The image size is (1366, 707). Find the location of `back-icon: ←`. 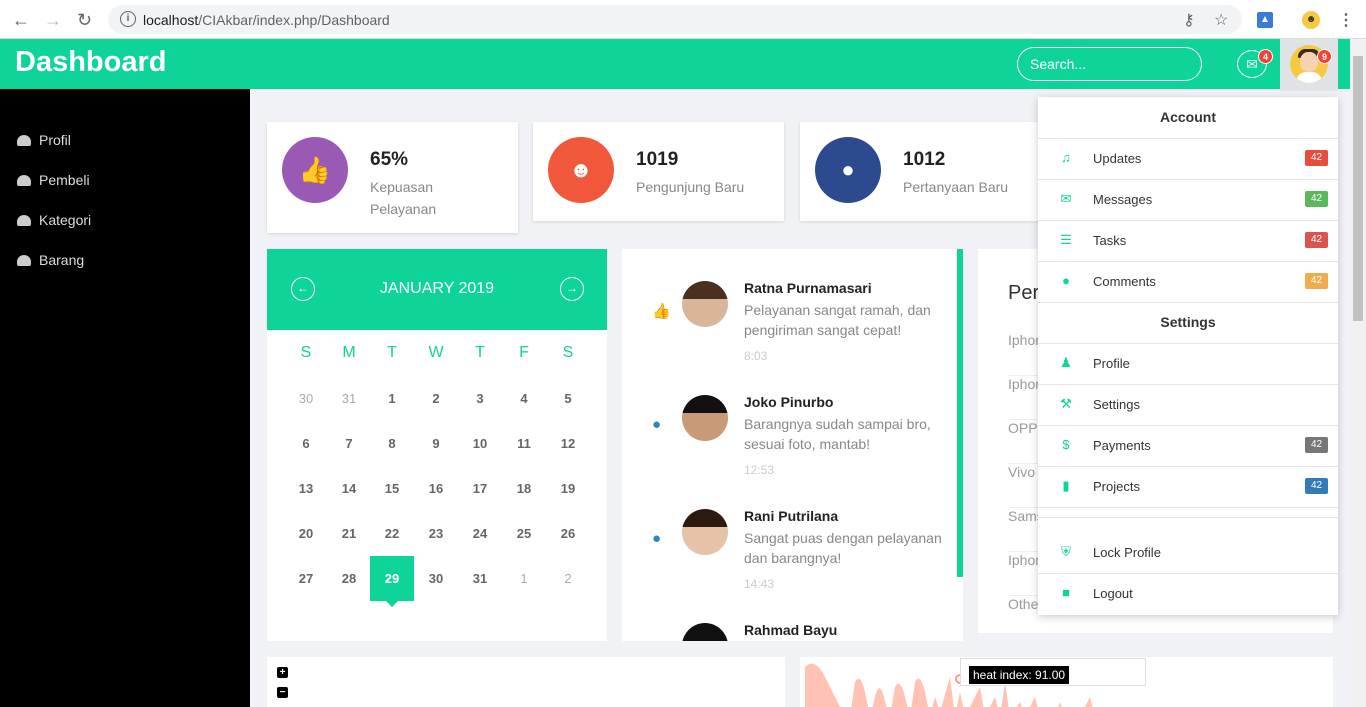

back-icon: ← is located at coordinates (21, 20).